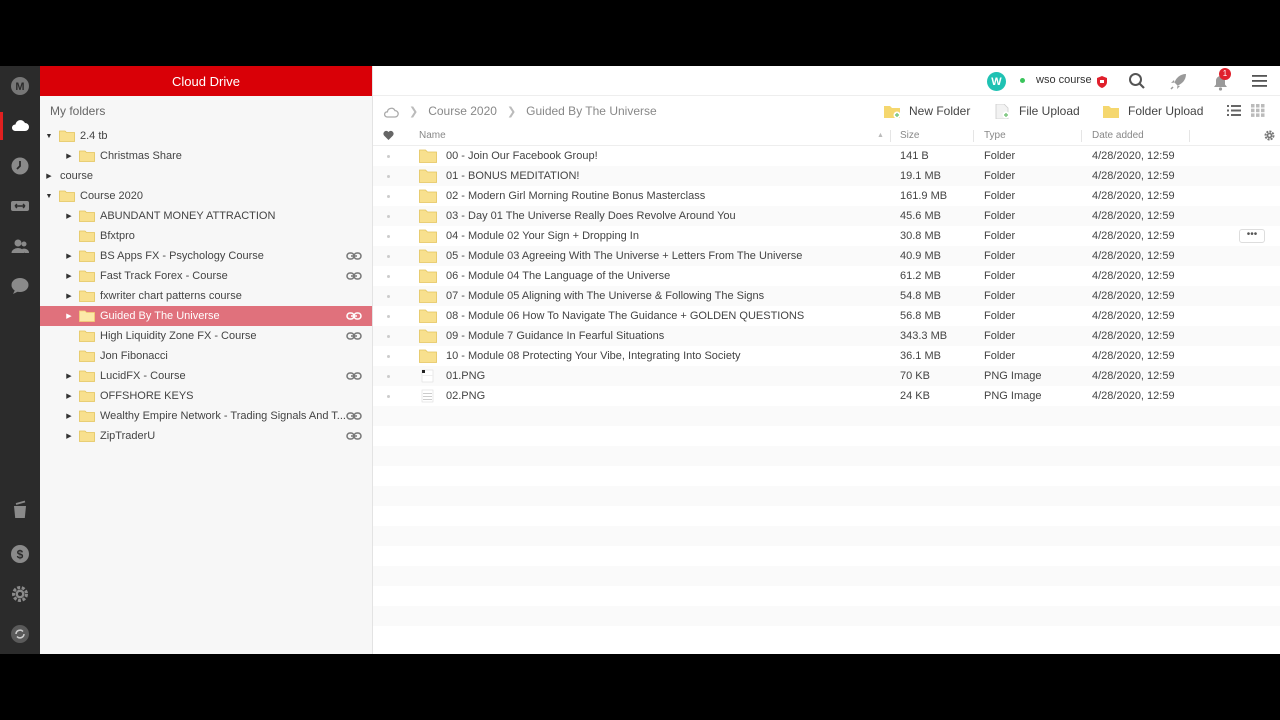 The image size is (1280, 720). Describe the element at coordinates (388, 135) in the screenshot. I see `favourite-heart-icon` at that location.